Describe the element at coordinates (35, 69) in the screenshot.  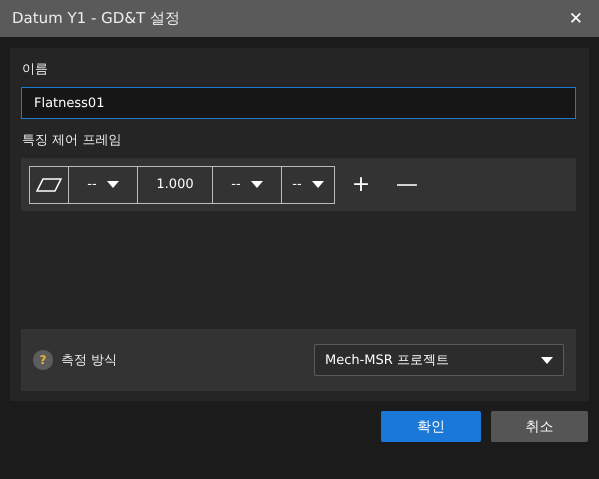
I see `name-label: 이름` at that location.